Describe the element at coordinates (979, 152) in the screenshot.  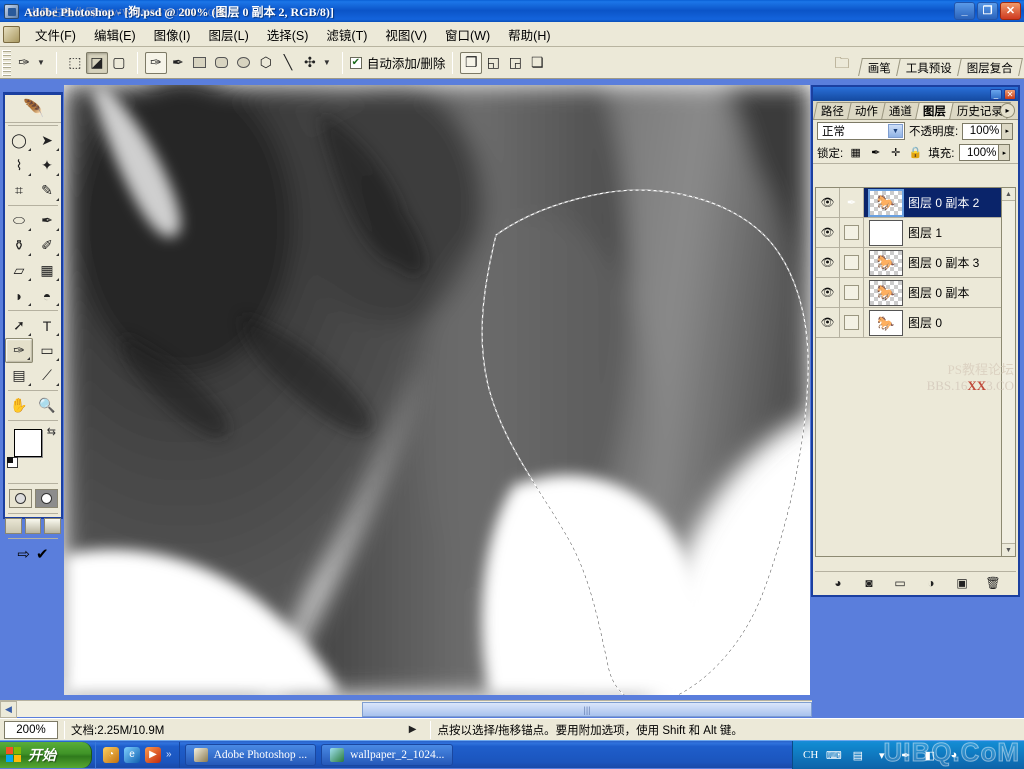
I see `fill-input: 100%` at that location.